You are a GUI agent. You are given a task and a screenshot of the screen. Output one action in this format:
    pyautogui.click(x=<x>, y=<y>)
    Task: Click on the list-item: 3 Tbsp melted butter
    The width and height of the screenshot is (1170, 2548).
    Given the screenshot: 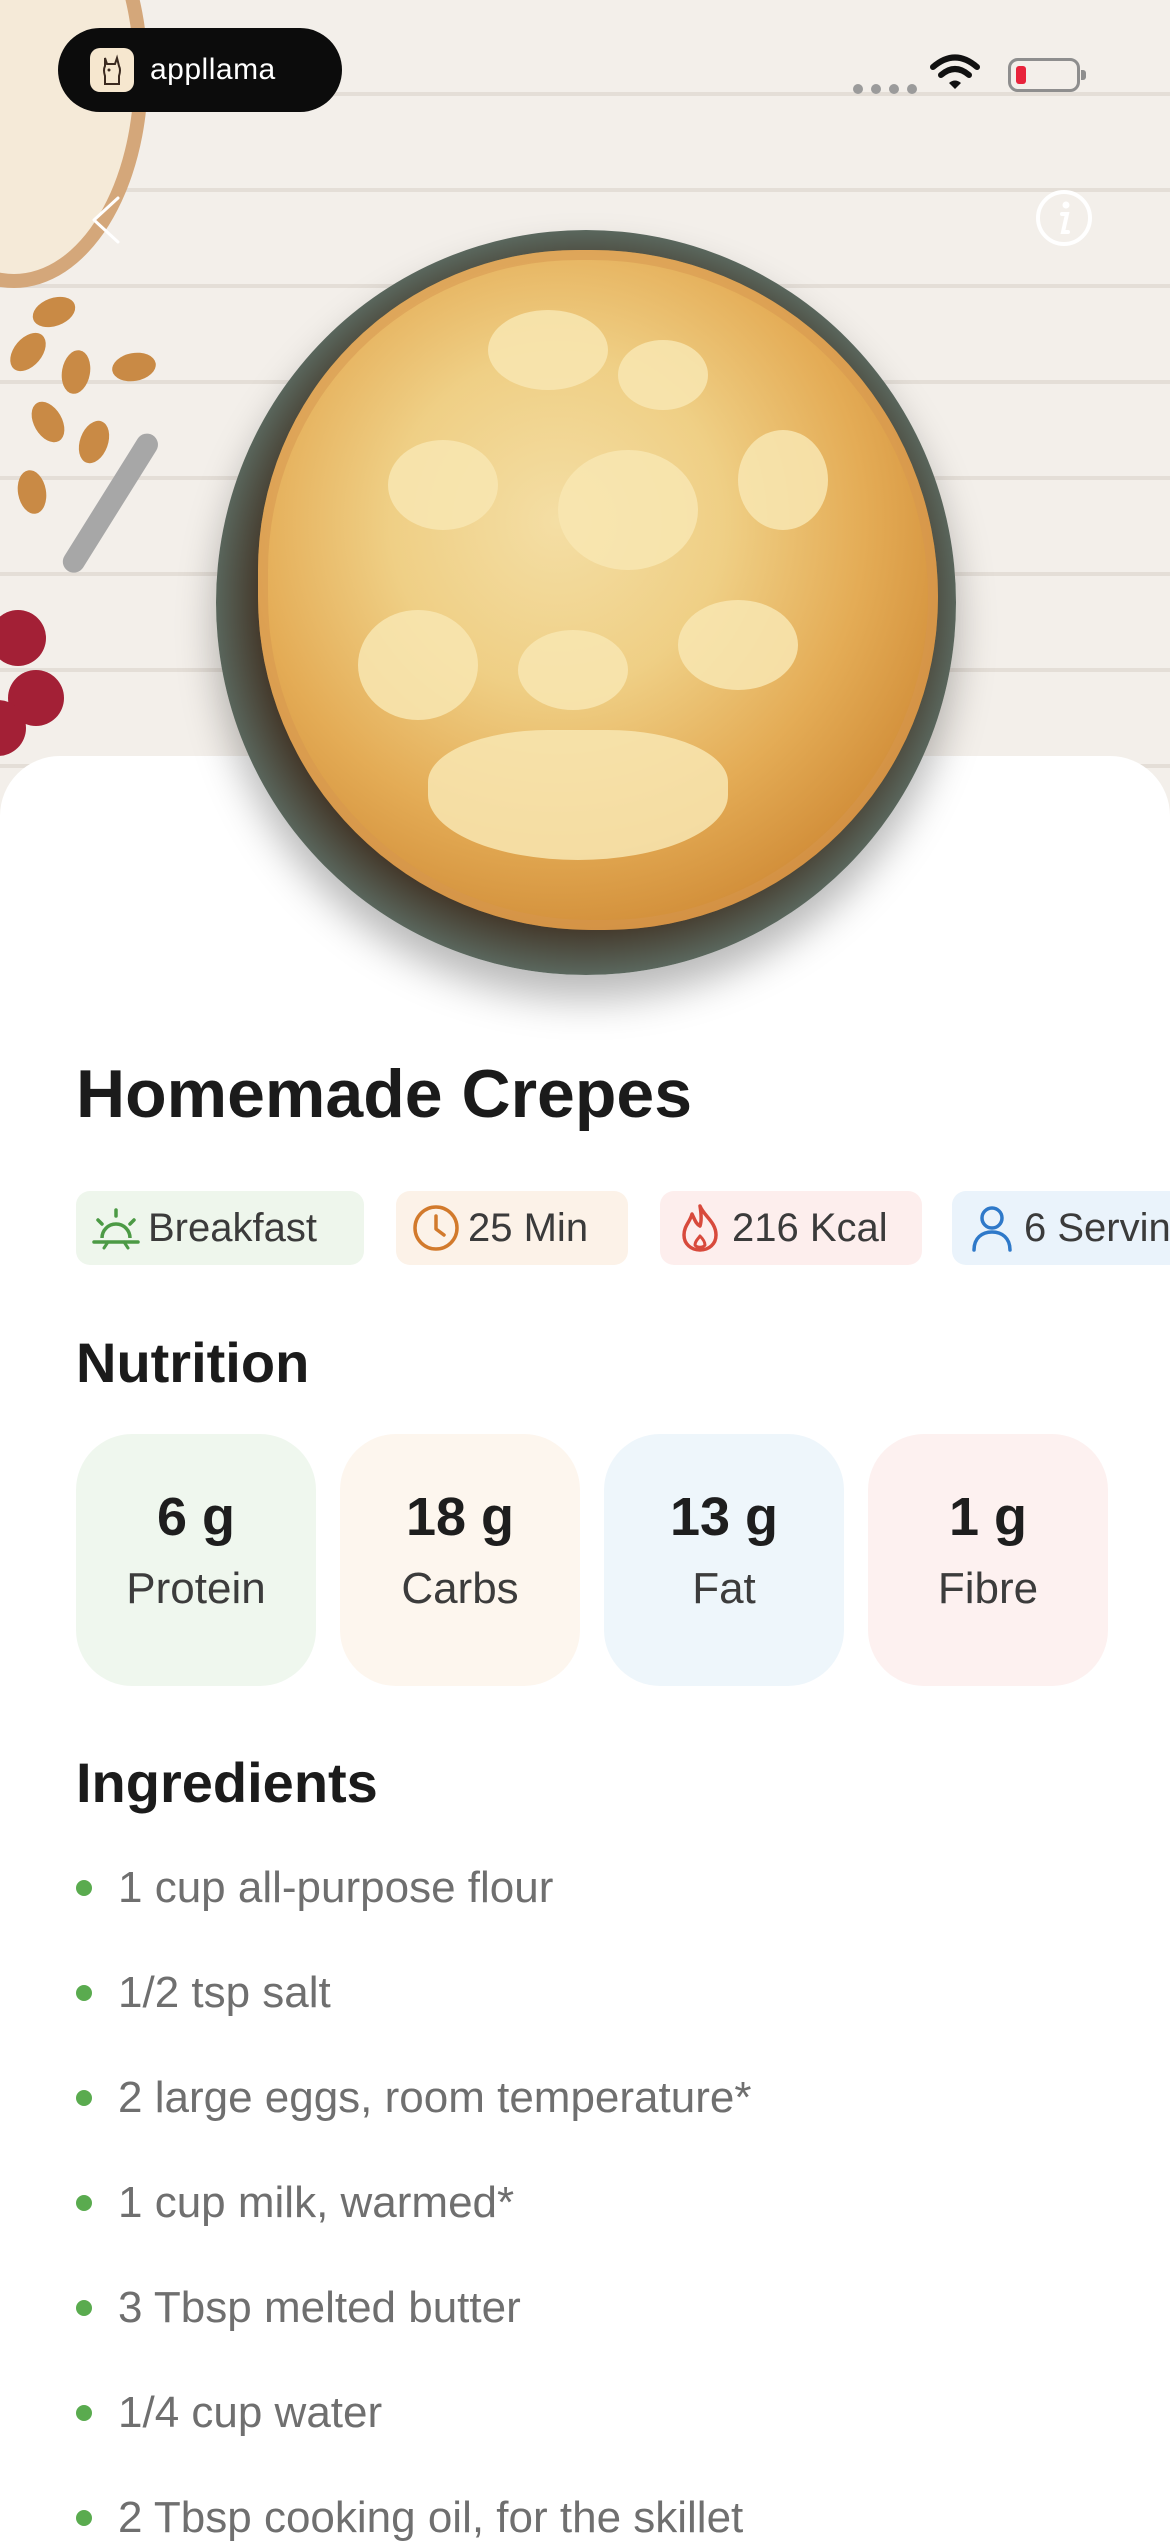 What is the action you would take?
    pyautogui.click(x=298, y=2308)
    